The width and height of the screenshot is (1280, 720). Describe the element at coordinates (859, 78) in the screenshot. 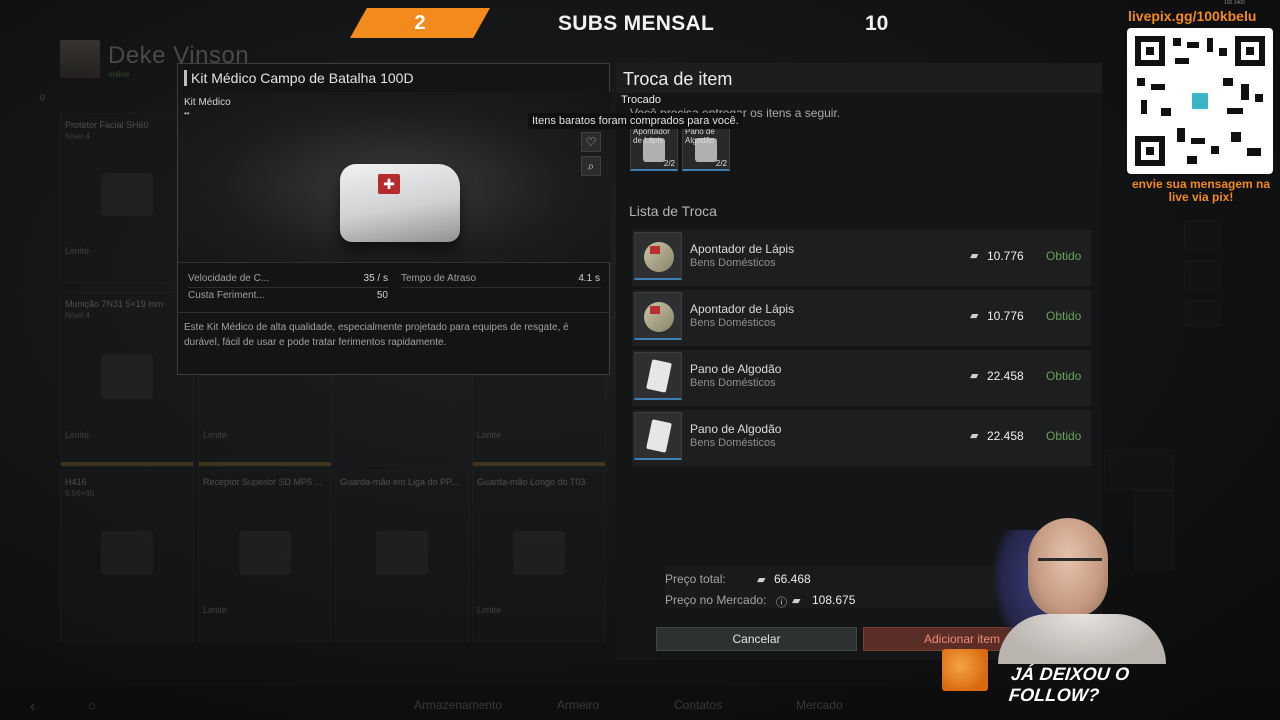

I see `trade-header: Troca de item` at that location.